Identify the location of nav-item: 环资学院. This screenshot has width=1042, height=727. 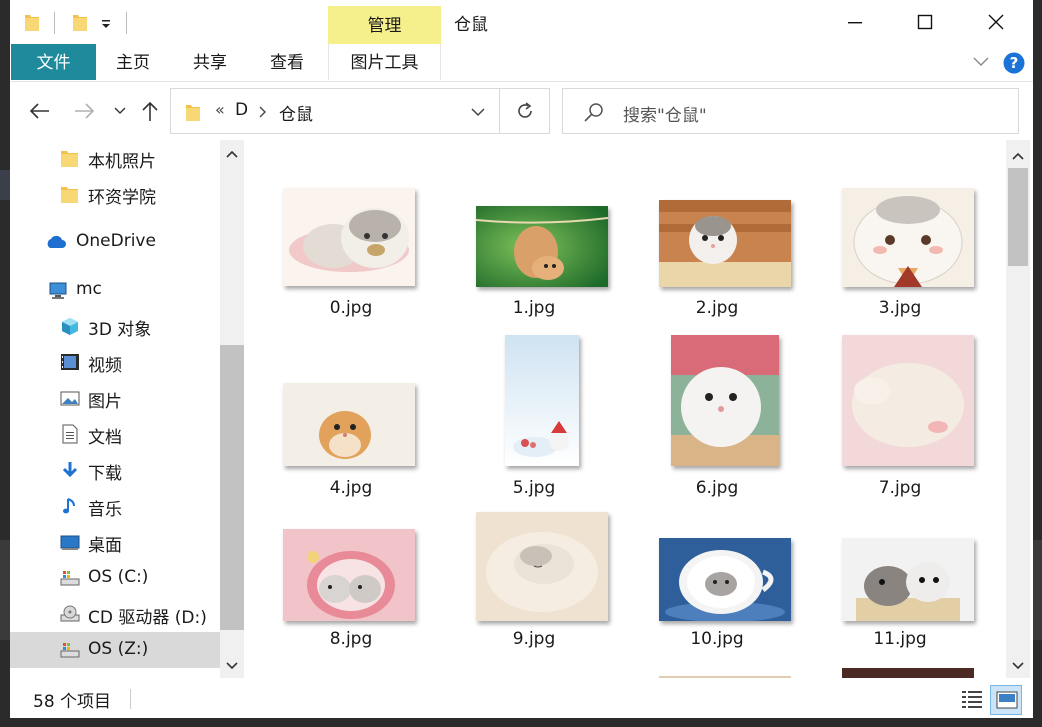
(115, 194).